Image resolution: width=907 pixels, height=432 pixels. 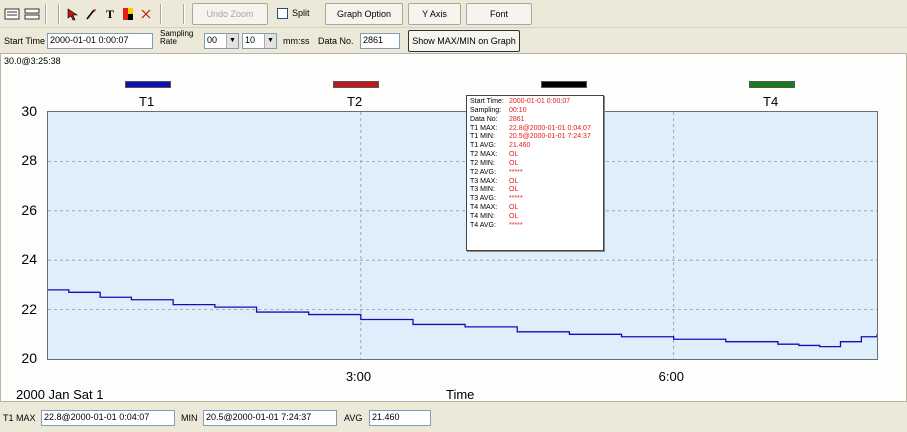 What do you see at coordinates (29, 358) in the screenshot?
I see `y-tick-label: 20` at bounding box center [29, 358].